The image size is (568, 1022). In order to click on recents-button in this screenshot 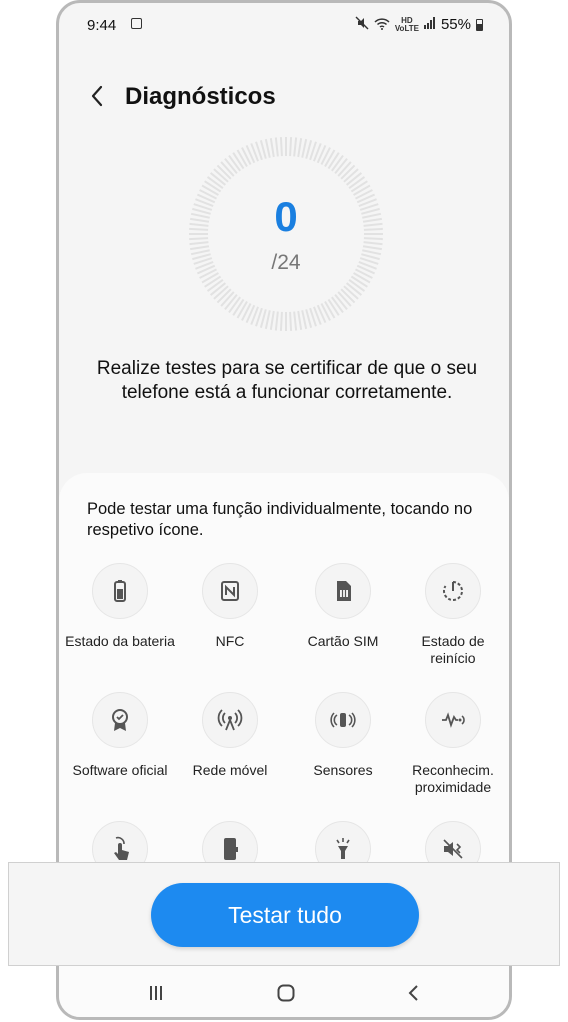, I will do `click(156, 993)`.